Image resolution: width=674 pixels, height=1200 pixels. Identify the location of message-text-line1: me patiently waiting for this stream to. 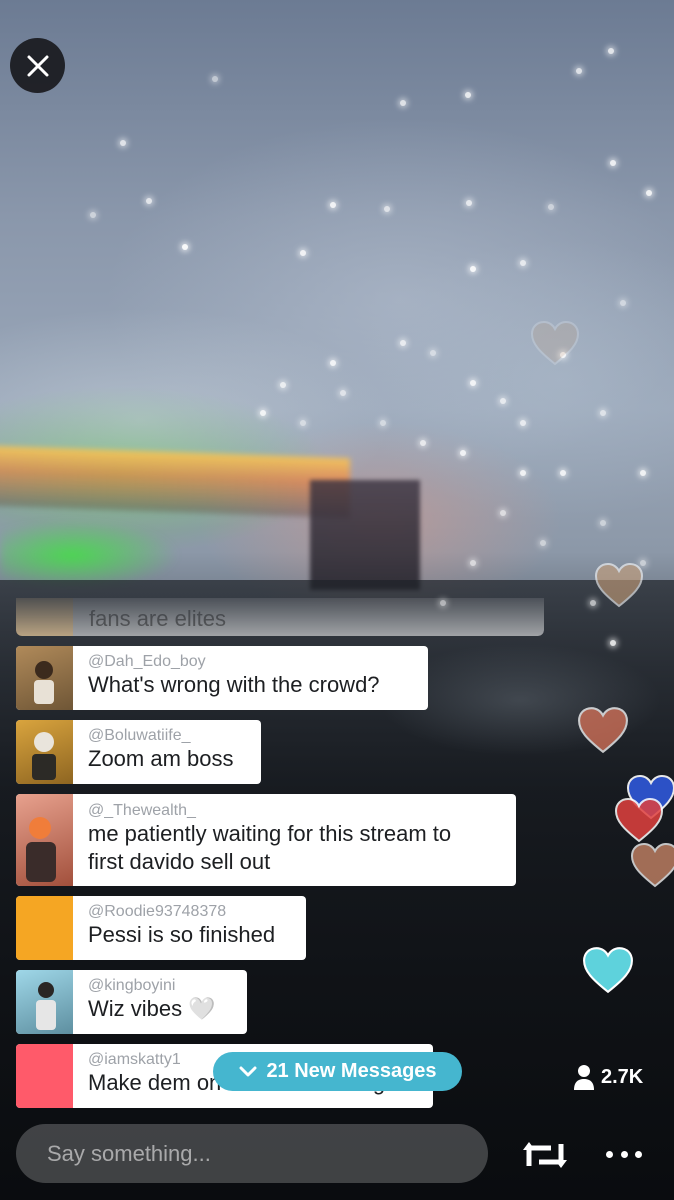
(270, 833).